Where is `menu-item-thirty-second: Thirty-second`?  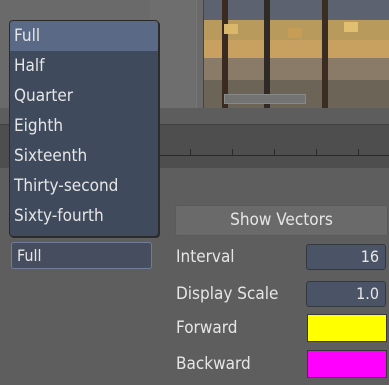
menu-item-thirty-second: Thirty-second is located at coordinates (84, 186).